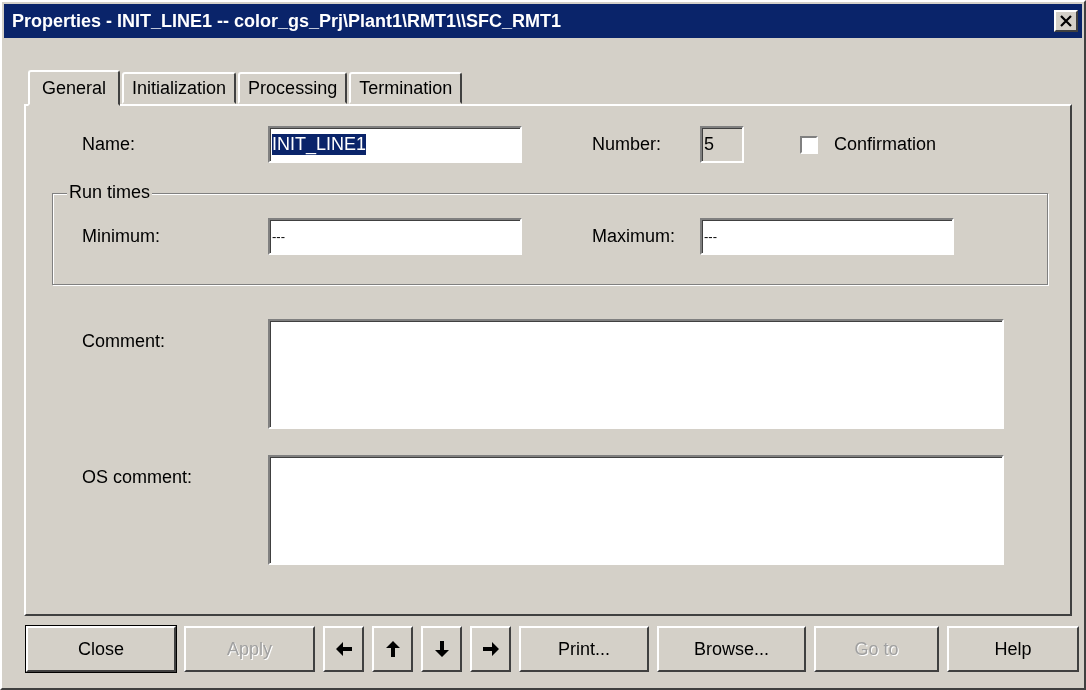 The height and width of the screenshot is (690, 1086). Describe the element at coordinates (406, 88) in the screenshot. I see `tab: Termination` at that location.